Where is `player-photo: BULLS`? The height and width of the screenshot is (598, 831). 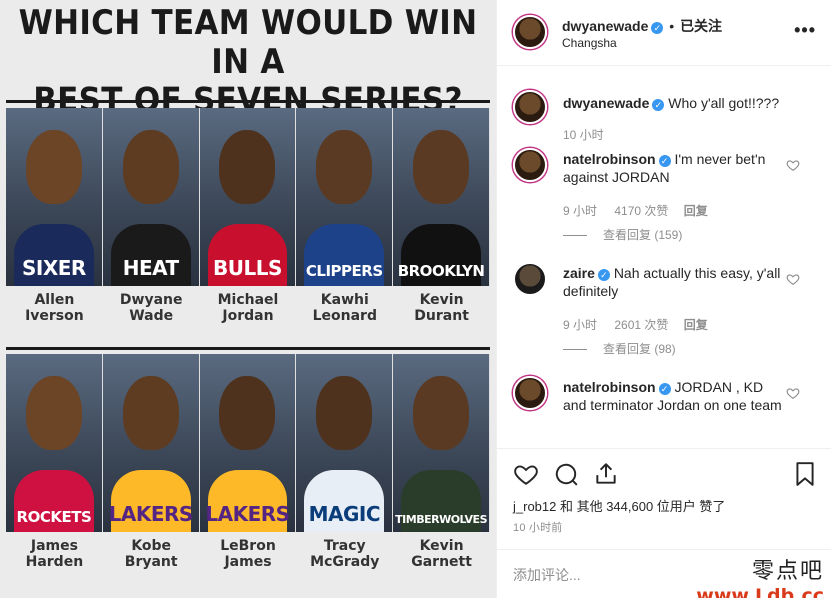 player-photo: BULLS is located at coordinates (248, 197).